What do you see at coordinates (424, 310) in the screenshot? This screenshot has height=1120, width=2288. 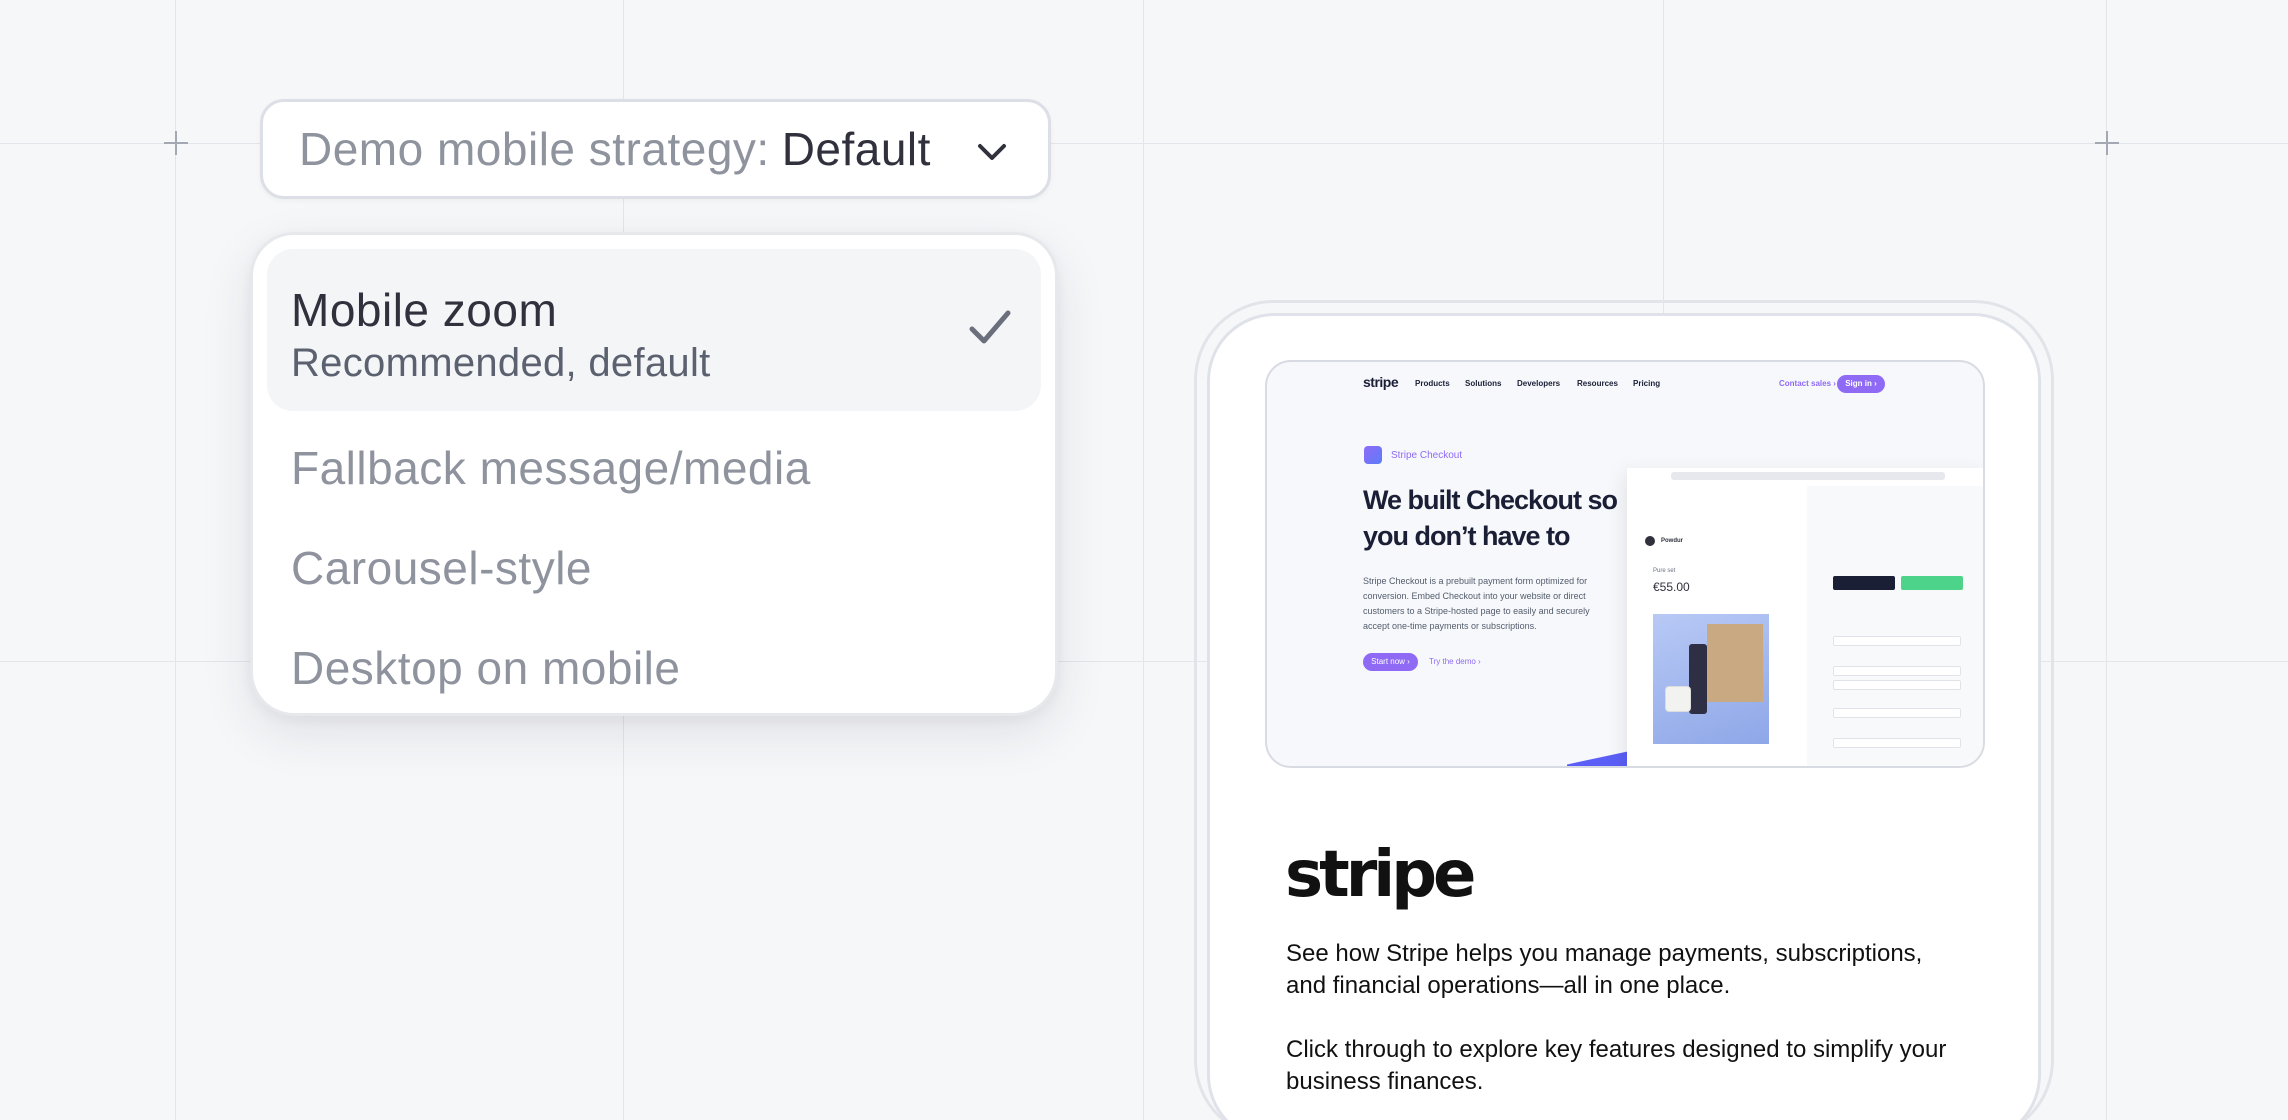 I see `option-title: Mobile zoom` at bounding box center [424, 310].